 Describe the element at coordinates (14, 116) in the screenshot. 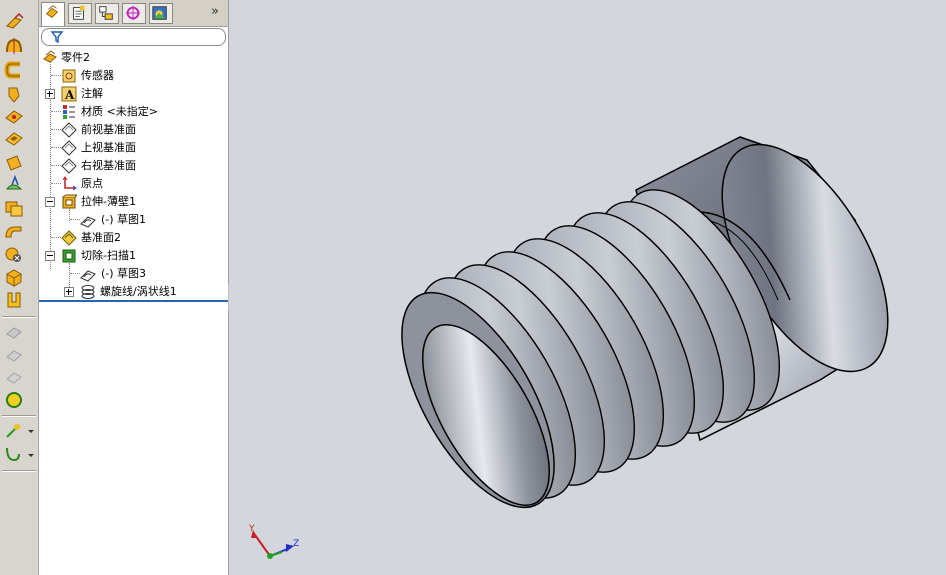

I see `fillet-icon` at that location.